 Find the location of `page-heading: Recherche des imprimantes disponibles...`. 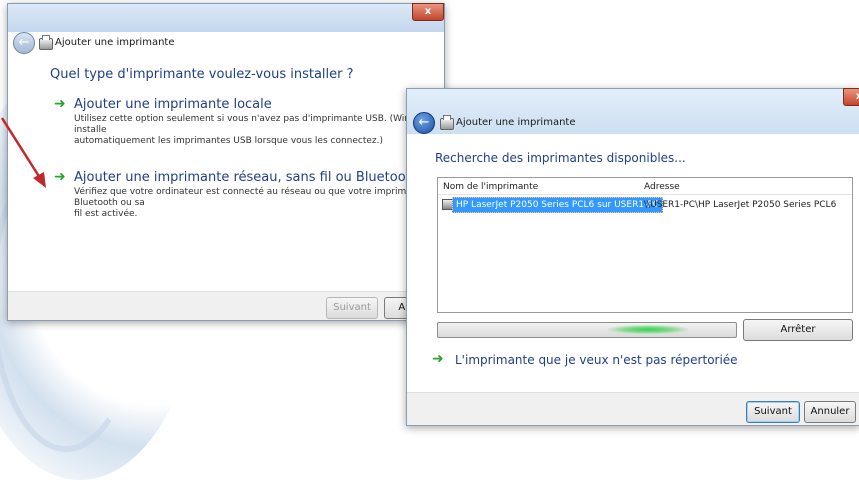

page-heading: Recherche des imprimantes disponibles... is located at coordinates (560, 158).